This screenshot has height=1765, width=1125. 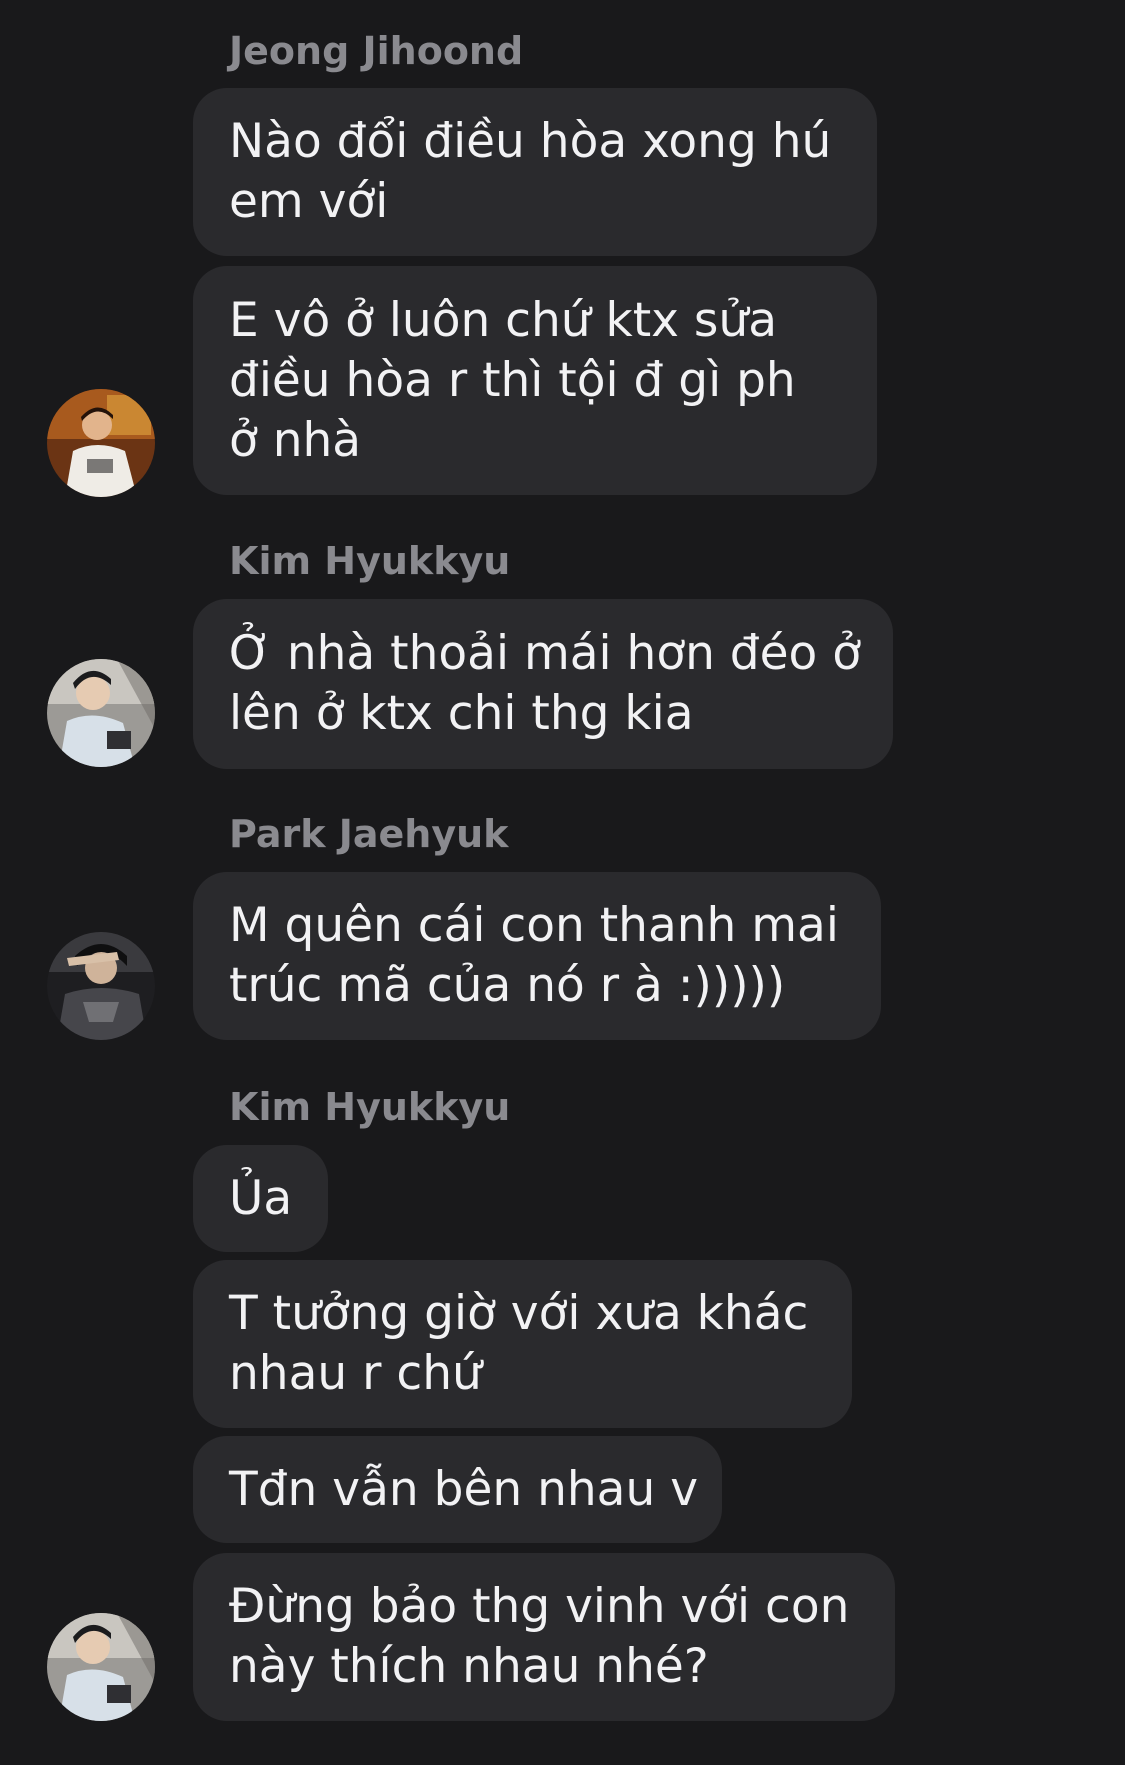 I want to click on message-bubble: Nào đổi điều hòa xong hú em với, so click(x=535, y=172).